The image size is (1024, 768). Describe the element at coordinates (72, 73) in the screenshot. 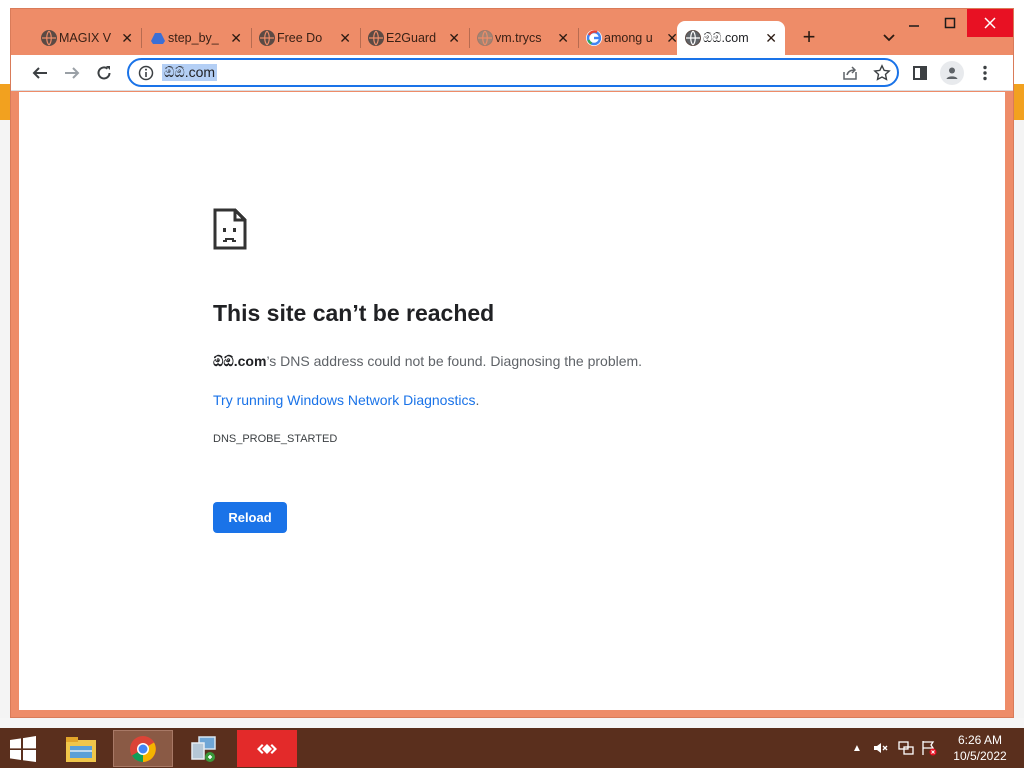

I see `forward-arrow-icon` at that location.